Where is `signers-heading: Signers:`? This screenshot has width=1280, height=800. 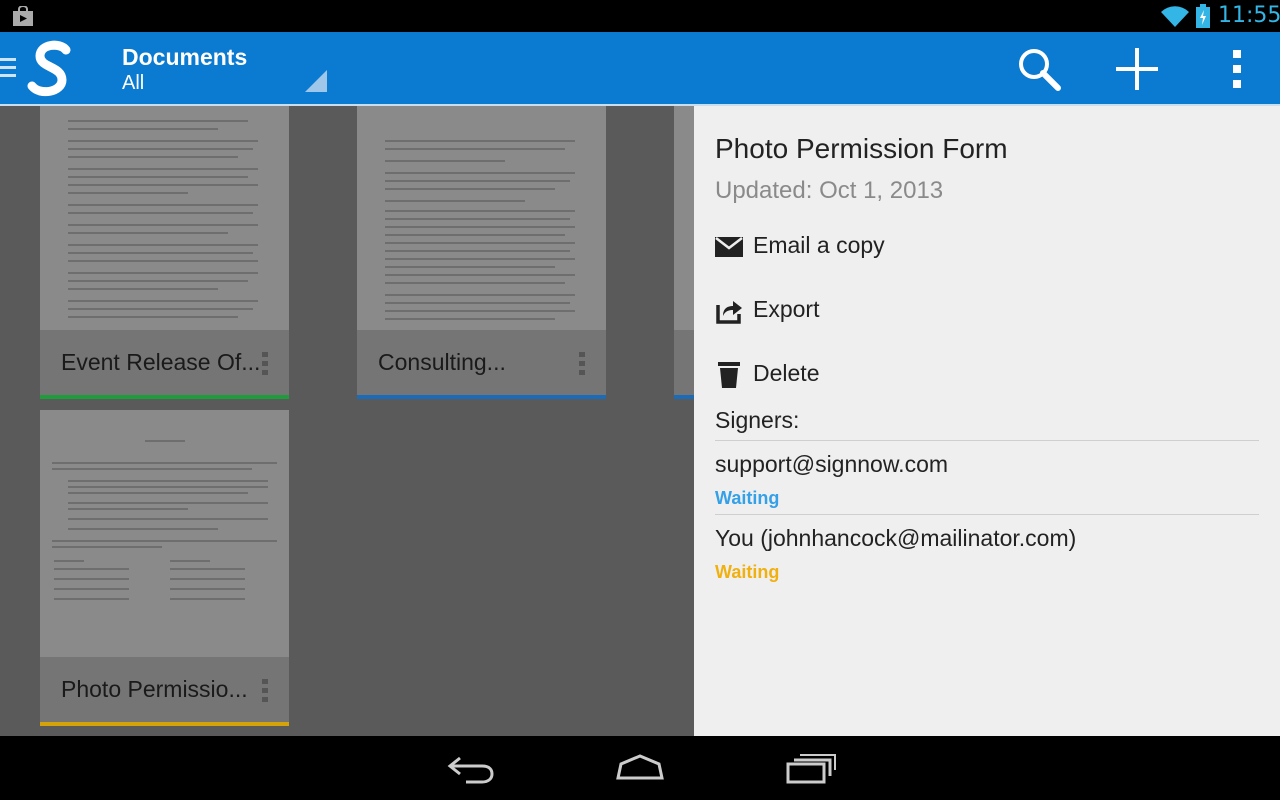 signers-heading: Signers: is located at coordinates (757, 420).